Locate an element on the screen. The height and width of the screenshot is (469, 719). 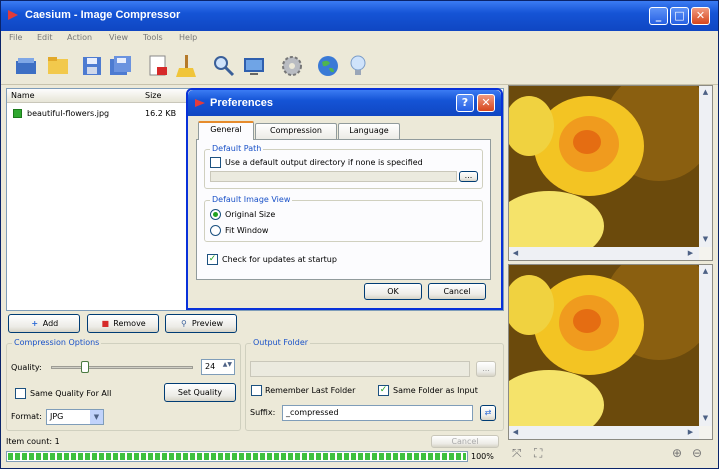
suffix-label: Suffix: is located at coordinates (263, 412).